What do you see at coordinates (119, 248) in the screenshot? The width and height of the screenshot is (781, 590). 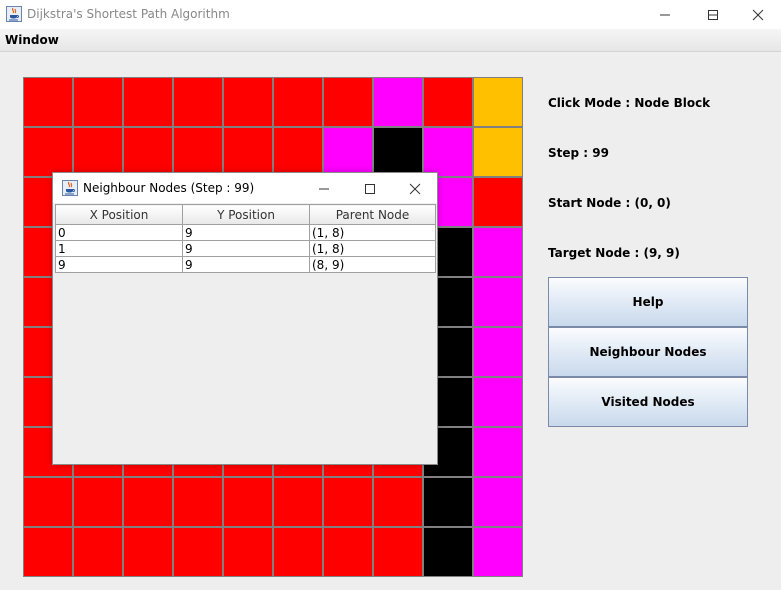 I see `cell-x-position: 1` at bounding box center [119, 248].